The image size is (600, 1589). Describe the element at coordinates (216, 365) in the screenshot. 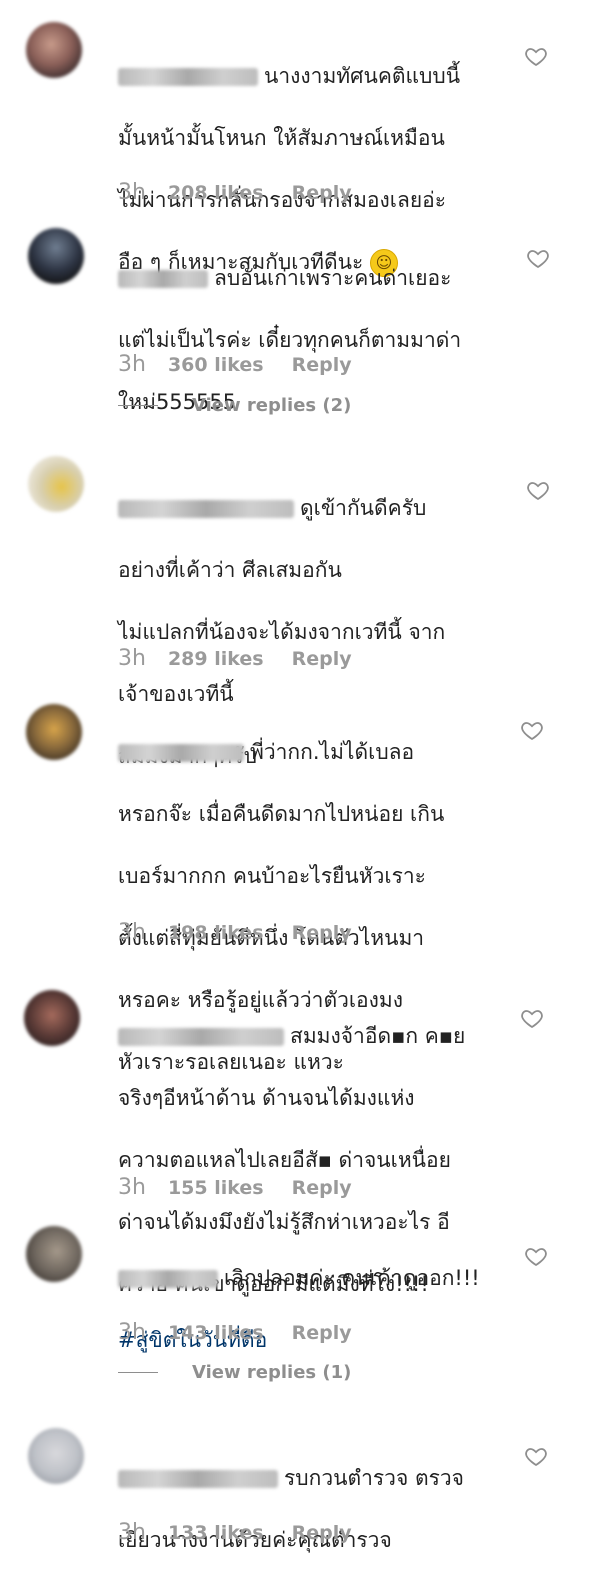

I see `like-count: 360 likes` at that location.